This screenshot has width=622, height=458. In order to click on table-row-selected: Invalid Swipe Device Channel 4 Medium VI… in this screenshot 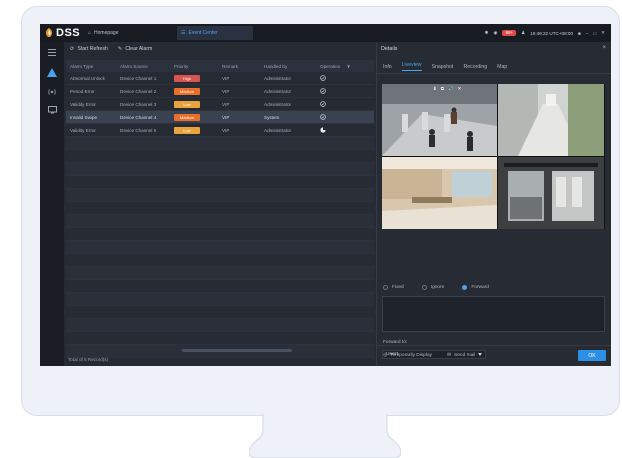, I will do `click(220, 117)`.